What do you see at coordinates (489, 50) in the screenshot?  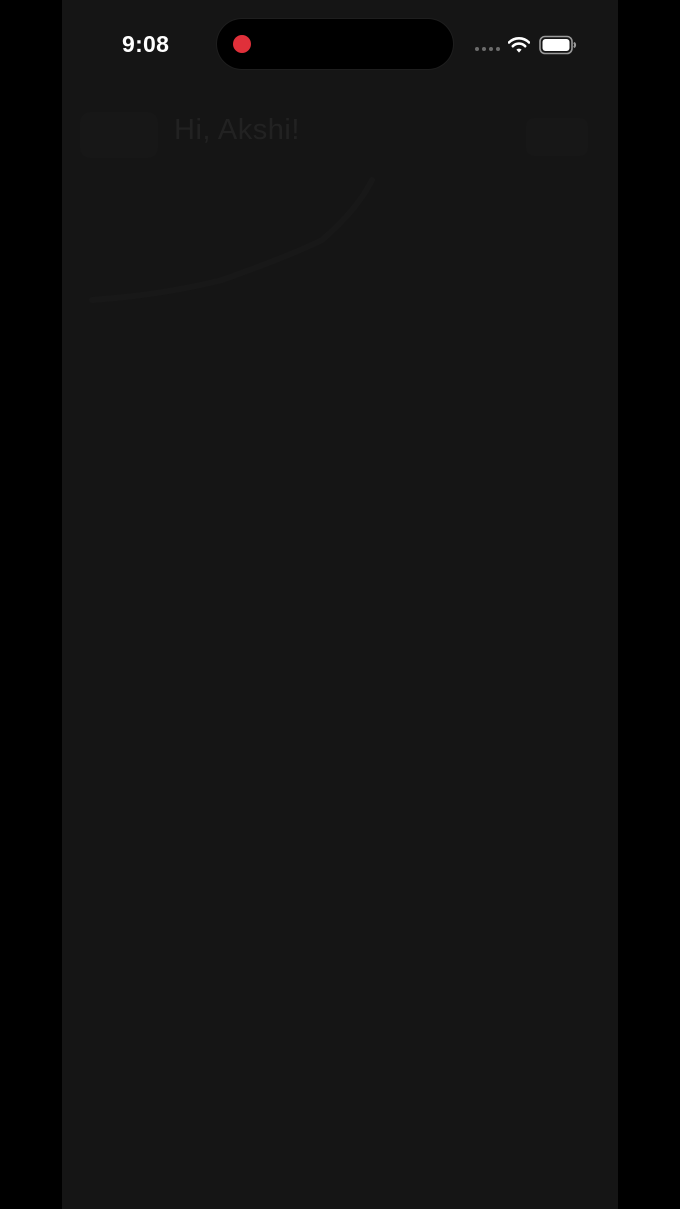 I see `cellular-icon` at bounding box center [489, 50].